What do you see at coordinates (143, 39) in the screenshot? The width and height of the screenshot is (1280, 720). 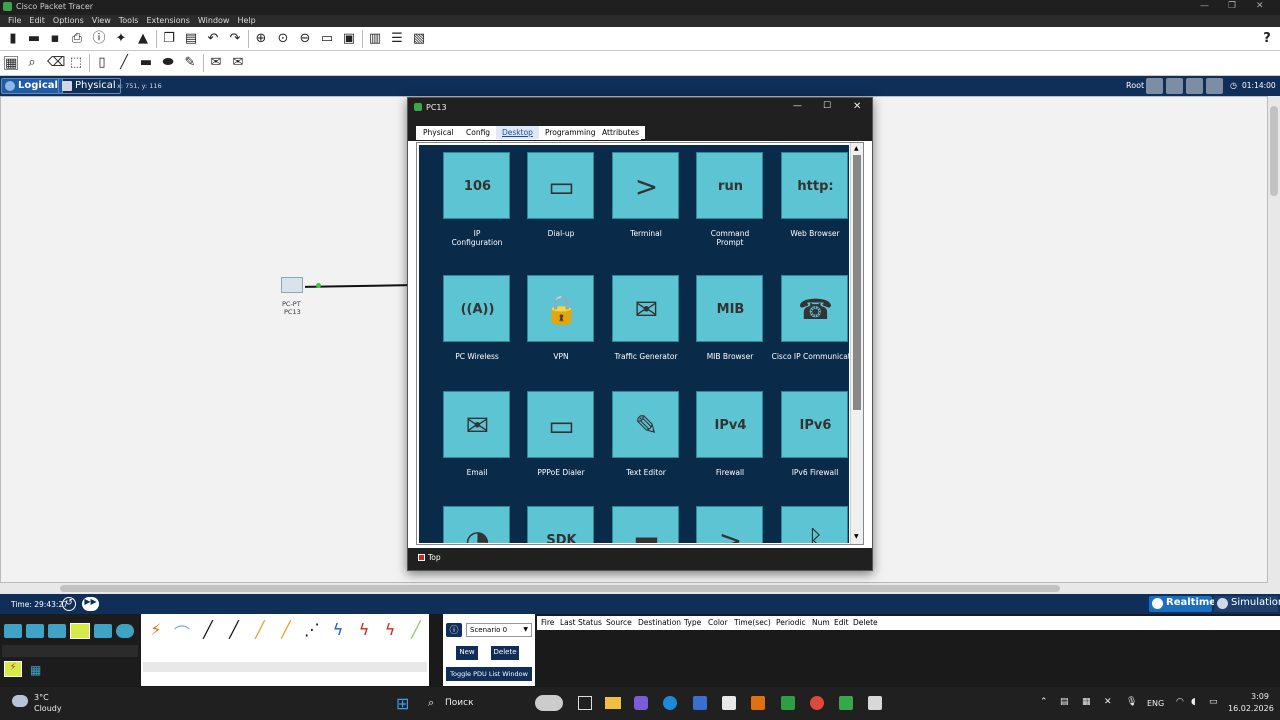 I see `activity-icon: ▲` at bounding box center [143, 39].